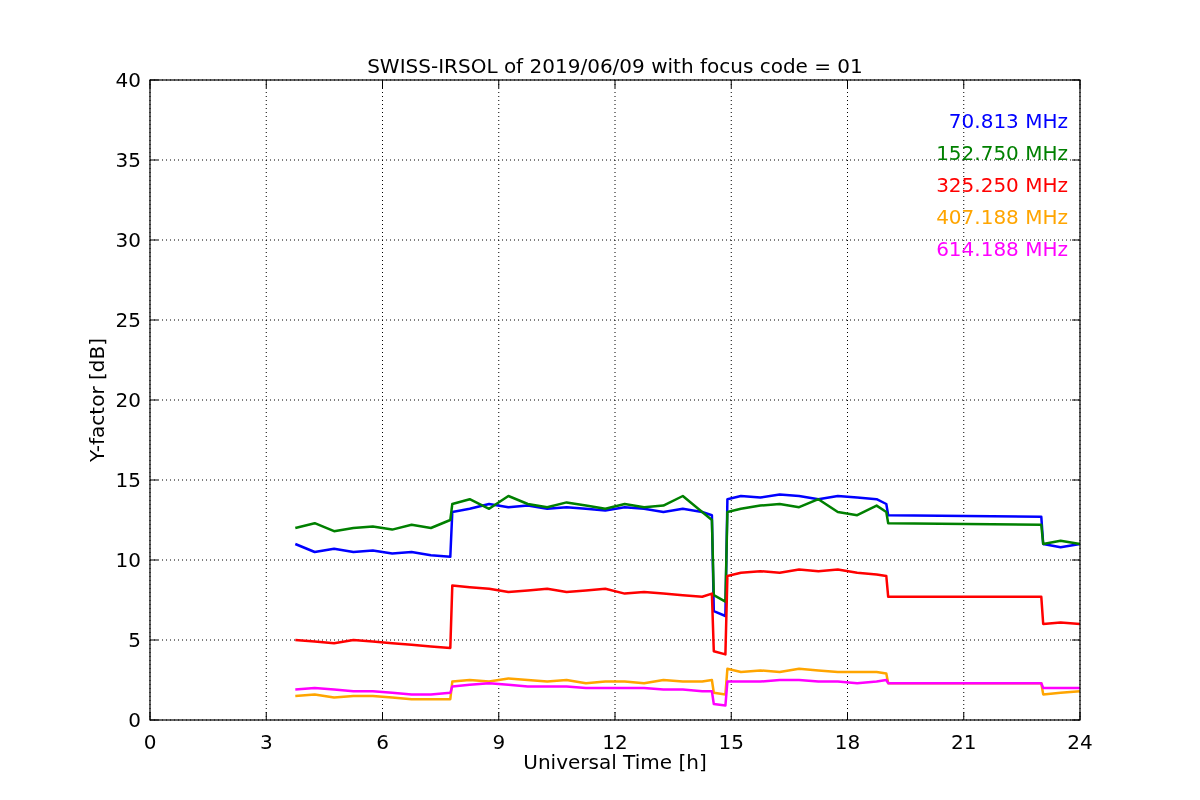 The width and height of the screenshot is (1200, 800). What do you see at coordinates (1002, 249) in the screenshot?
I see `legend-label: 614.188 MHz` at bounding box center [1002, 249].